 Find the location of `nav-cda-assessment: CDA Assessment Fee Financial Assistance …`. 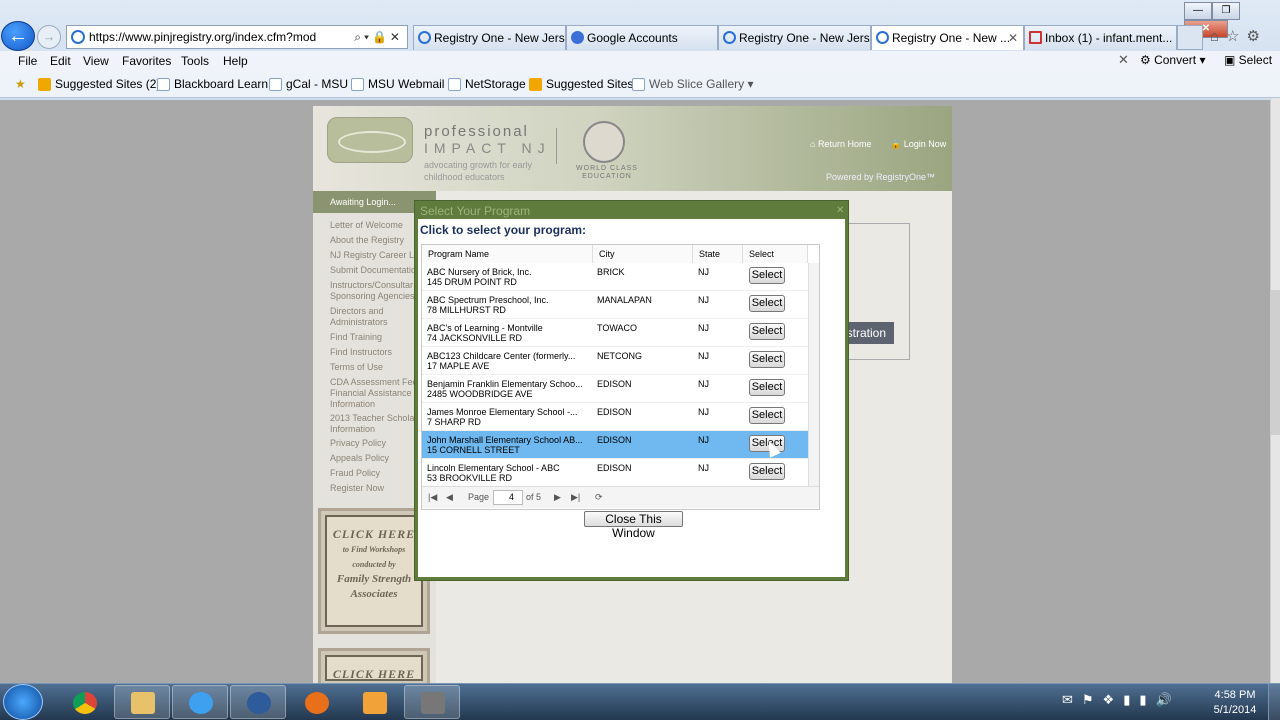

nav-cda-assessment: CDA Assessment Fee Financial Assistance … is located at coordinates (375, 393).